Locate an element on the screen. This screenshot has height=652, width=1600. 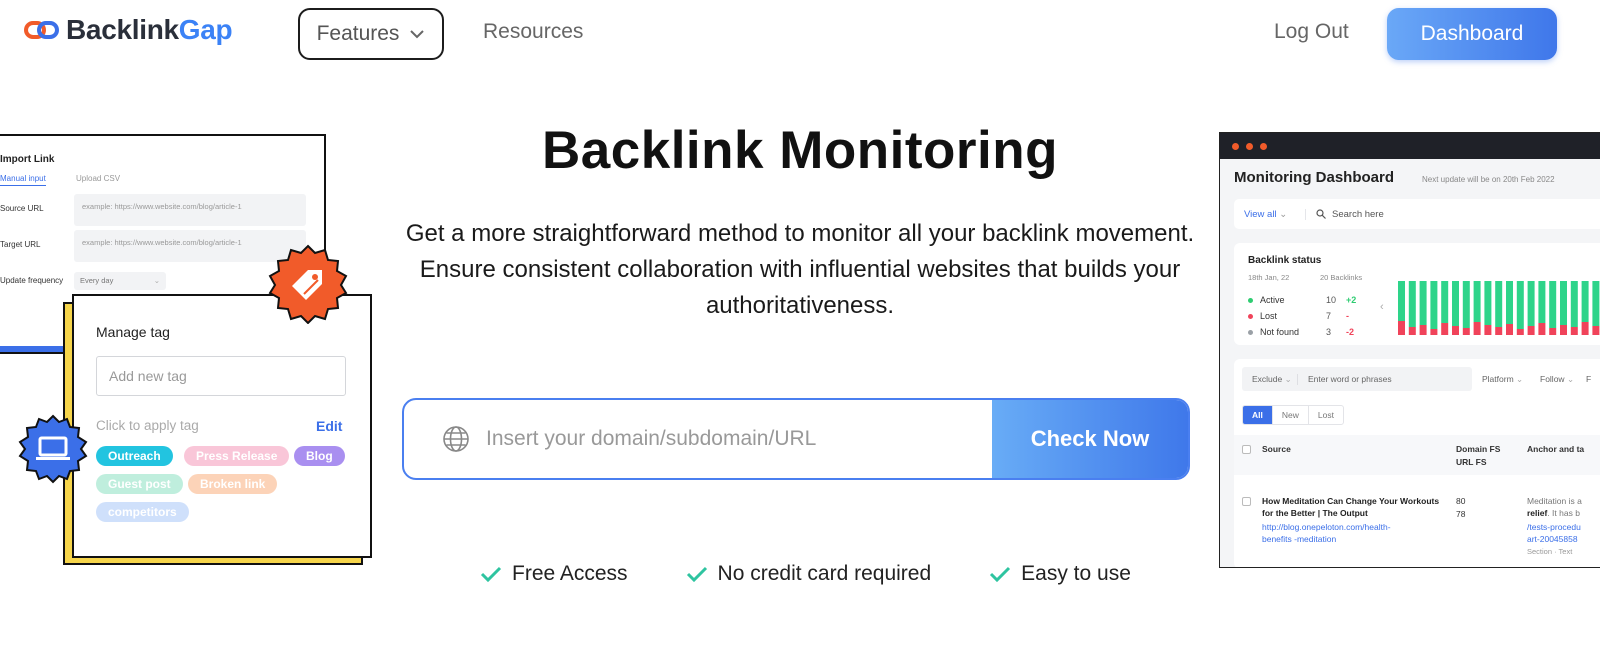
status-delta: - is located at coordinates (1347, 316).